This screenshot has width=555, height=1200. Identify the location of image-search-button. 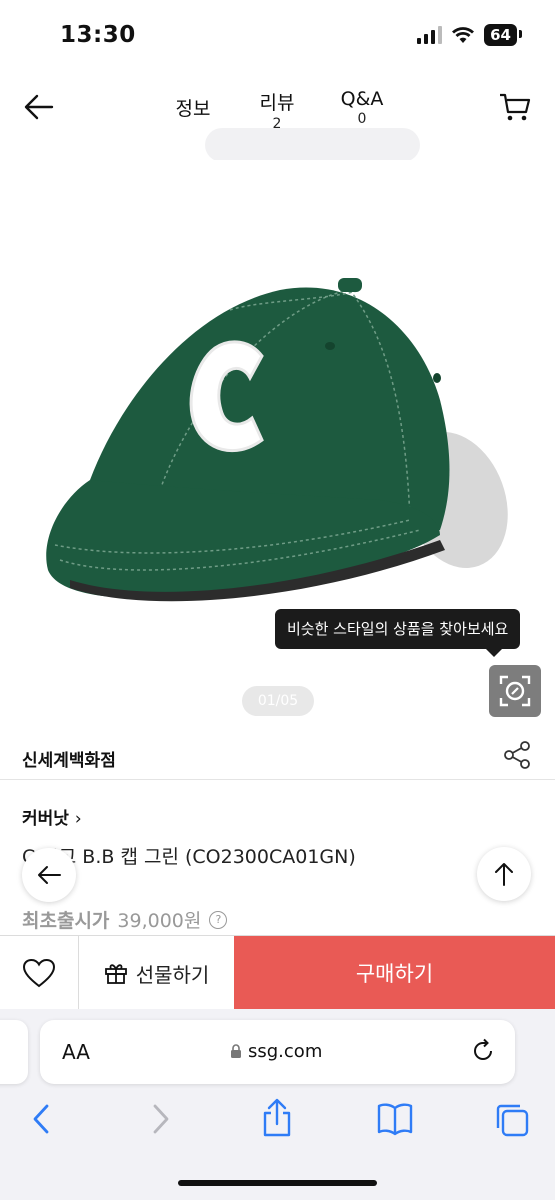
(515, 691).